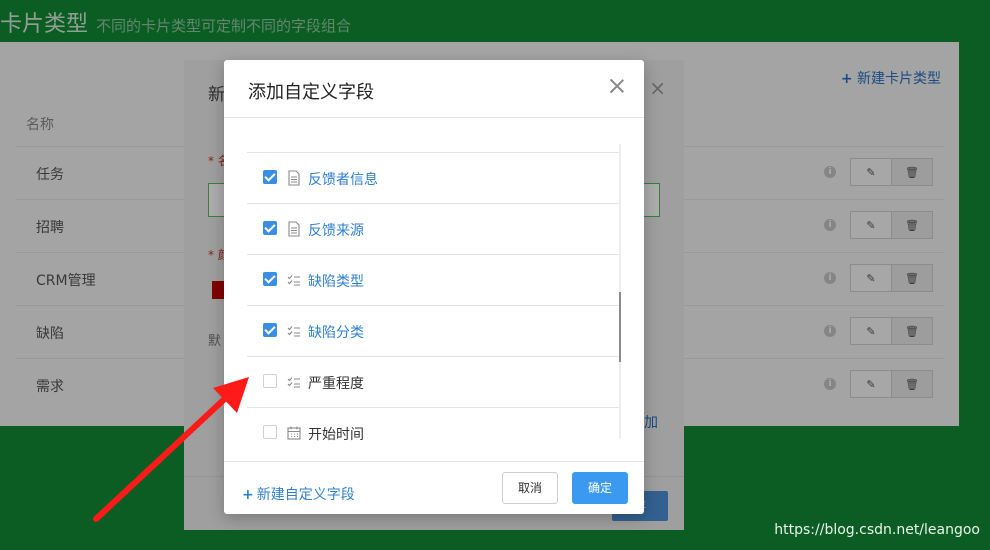 This screenshot has width=990, height=550. What do you see at coordinates (620, 327) in the screenshot?
I see `scrollbar-thumb` at bounding box center [620, 327].